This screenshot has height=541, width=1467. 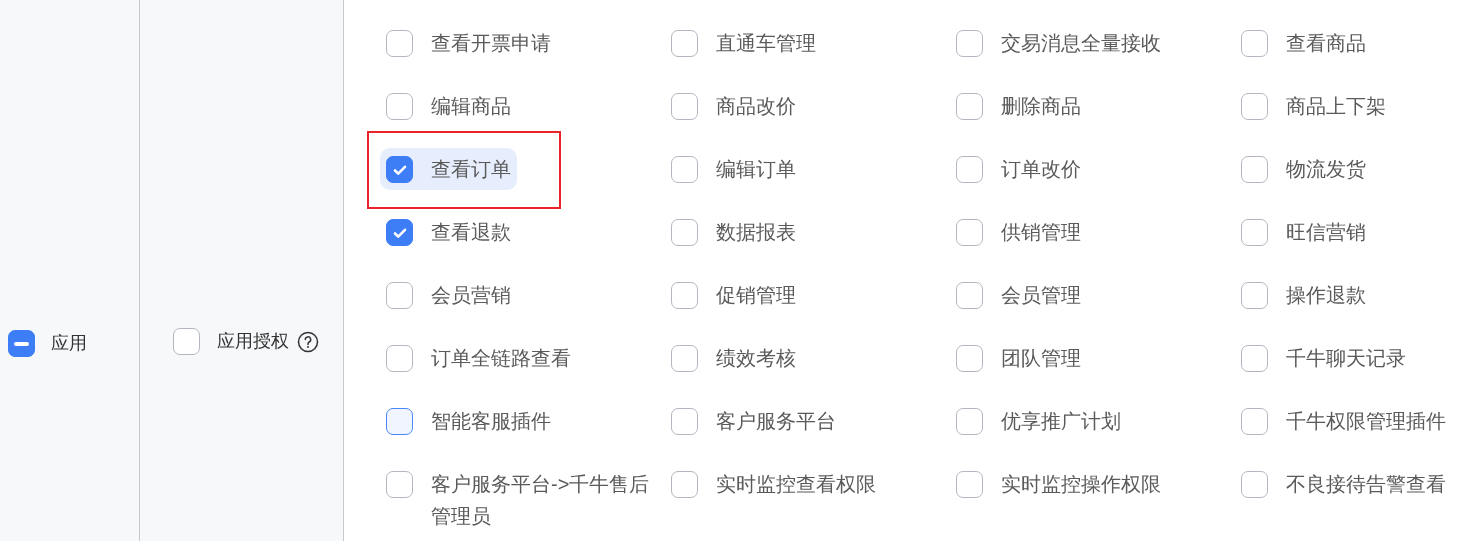 I want to click on permission-option: 订单全链路查看, so click(x=478, y=358).